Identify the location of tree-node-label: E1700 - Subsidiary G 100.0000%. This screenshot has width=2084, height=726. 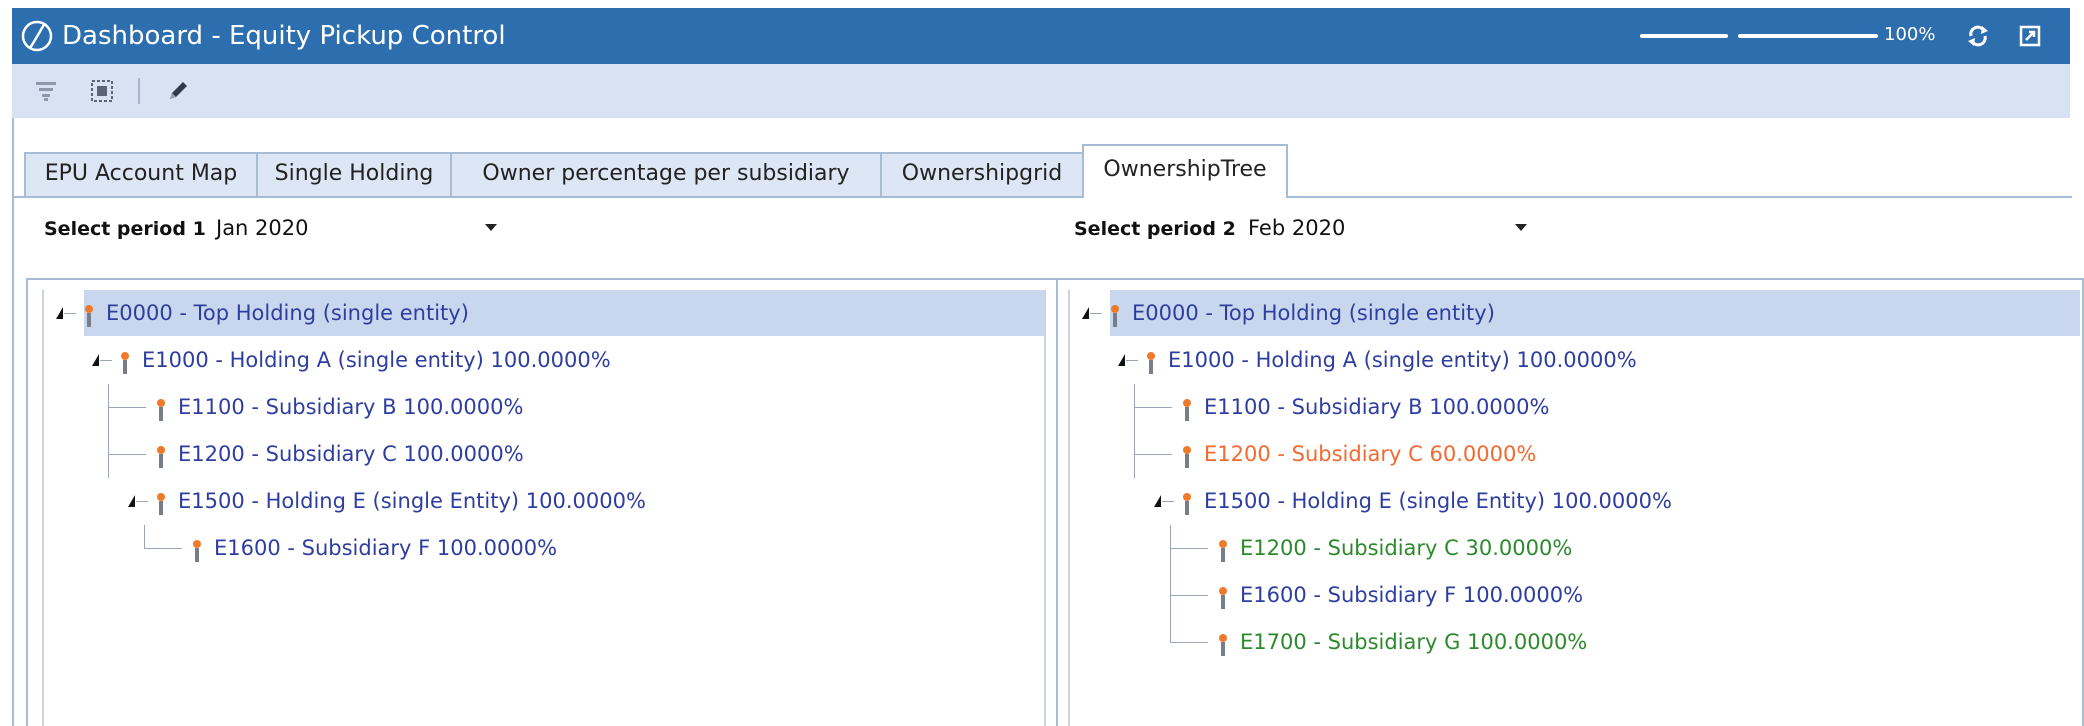
(1414, 642).